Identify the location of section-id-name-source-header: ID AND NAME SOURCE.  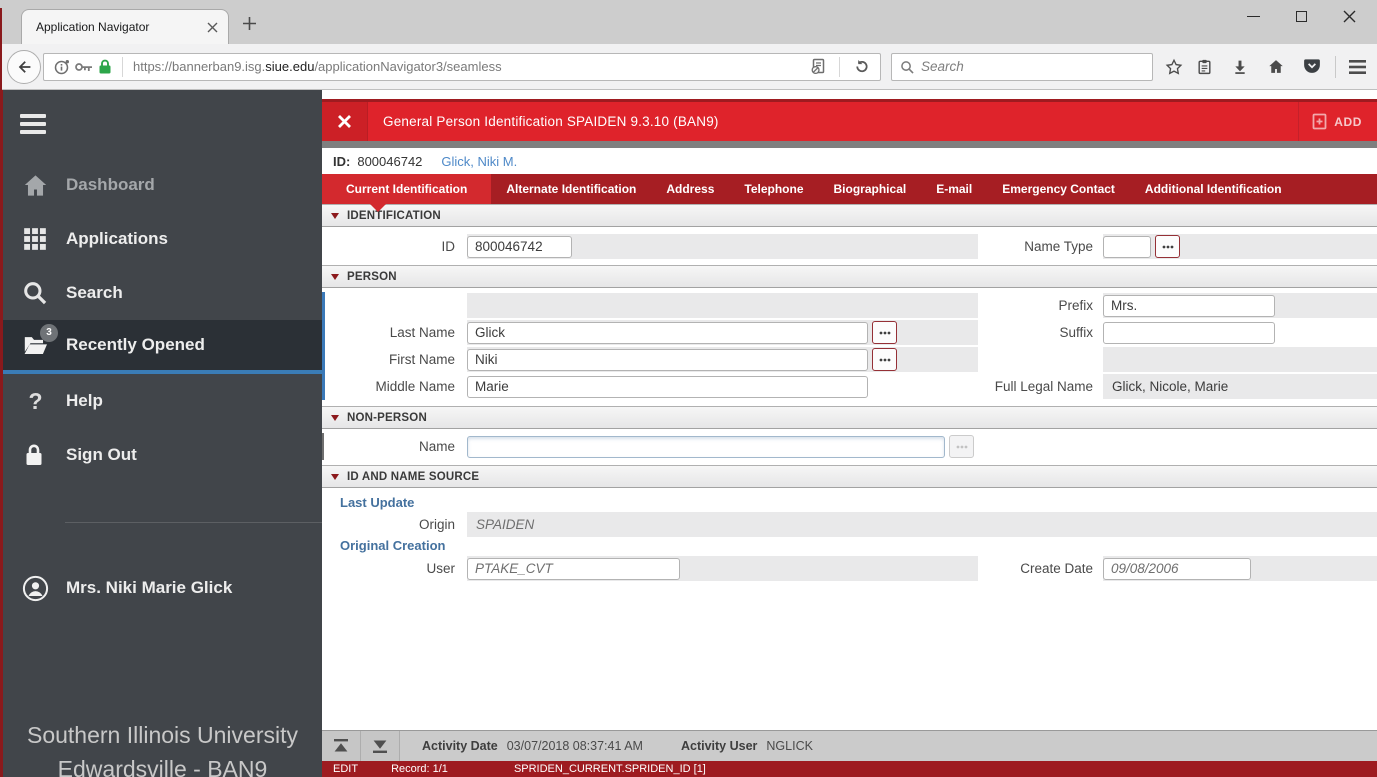
(849, 476).